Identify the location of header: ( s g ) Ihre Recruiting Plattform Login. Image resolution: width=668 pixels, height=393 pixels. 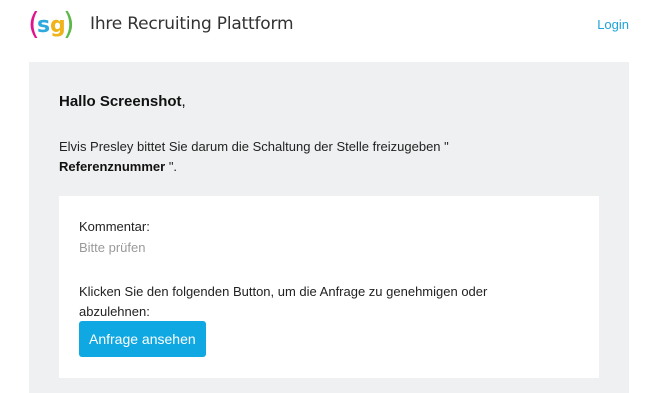
(334, 26).